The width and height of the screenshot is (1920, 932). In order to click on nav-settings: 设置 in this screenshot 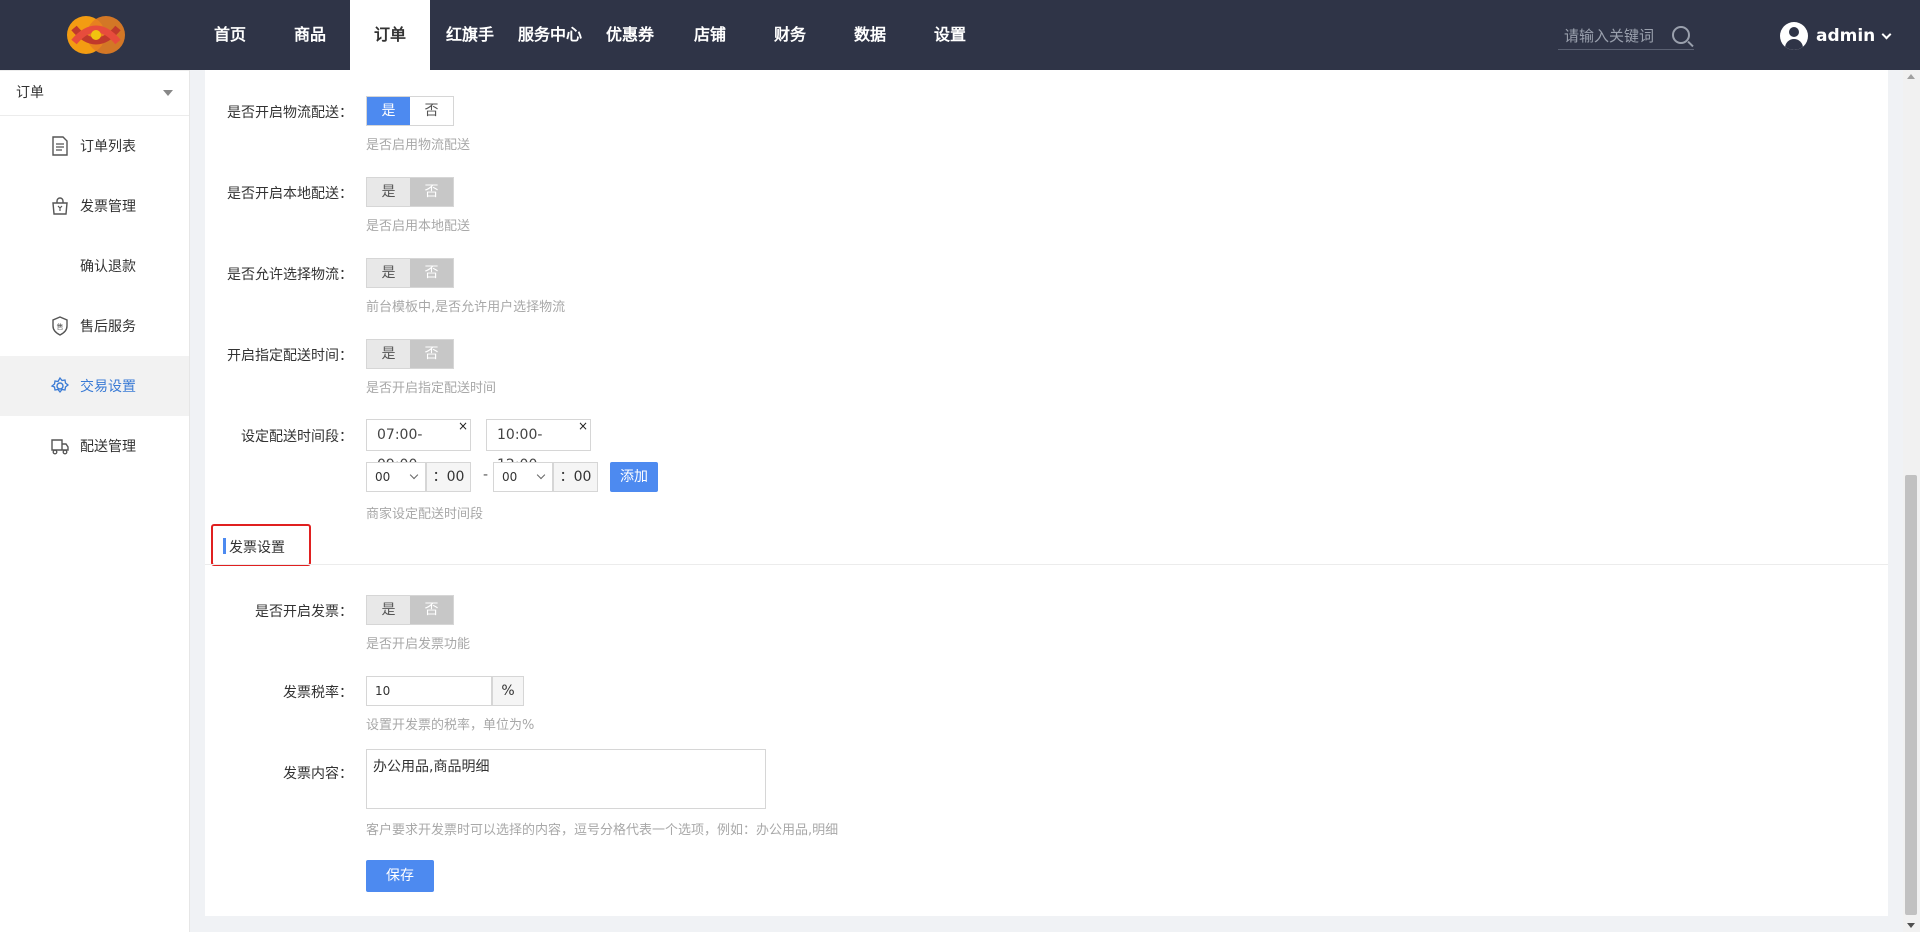, I will do `click(950, 35)`.